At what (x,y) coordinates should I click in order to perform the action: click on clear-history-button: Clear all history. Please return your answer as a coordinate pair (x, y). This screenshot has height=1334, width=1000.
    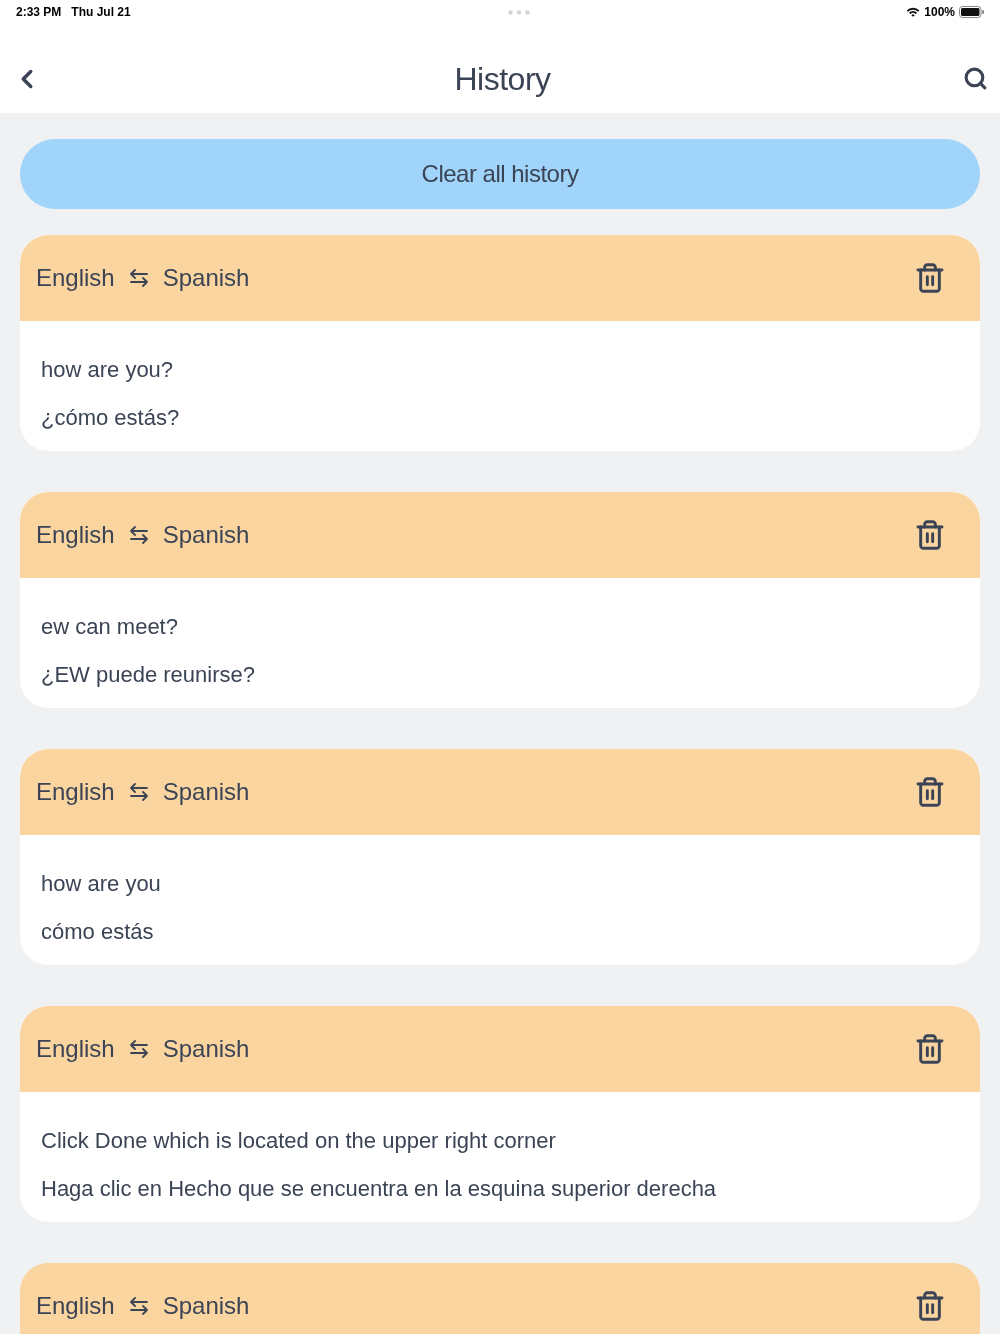
    Looking at the image, I should click on (500, 174).